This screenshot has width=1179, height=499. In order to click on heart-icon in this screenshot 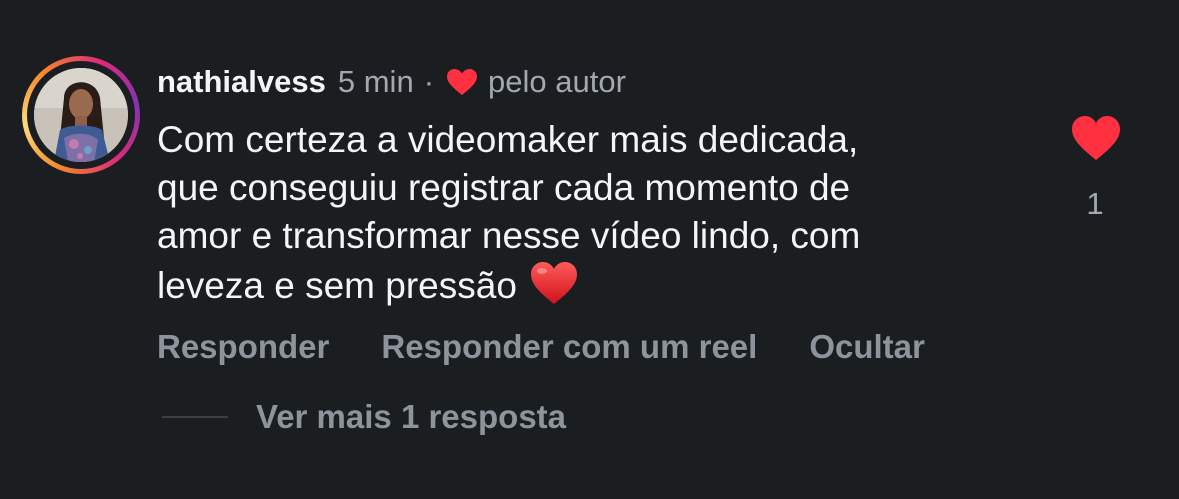, I will do `click(462, 82)`.